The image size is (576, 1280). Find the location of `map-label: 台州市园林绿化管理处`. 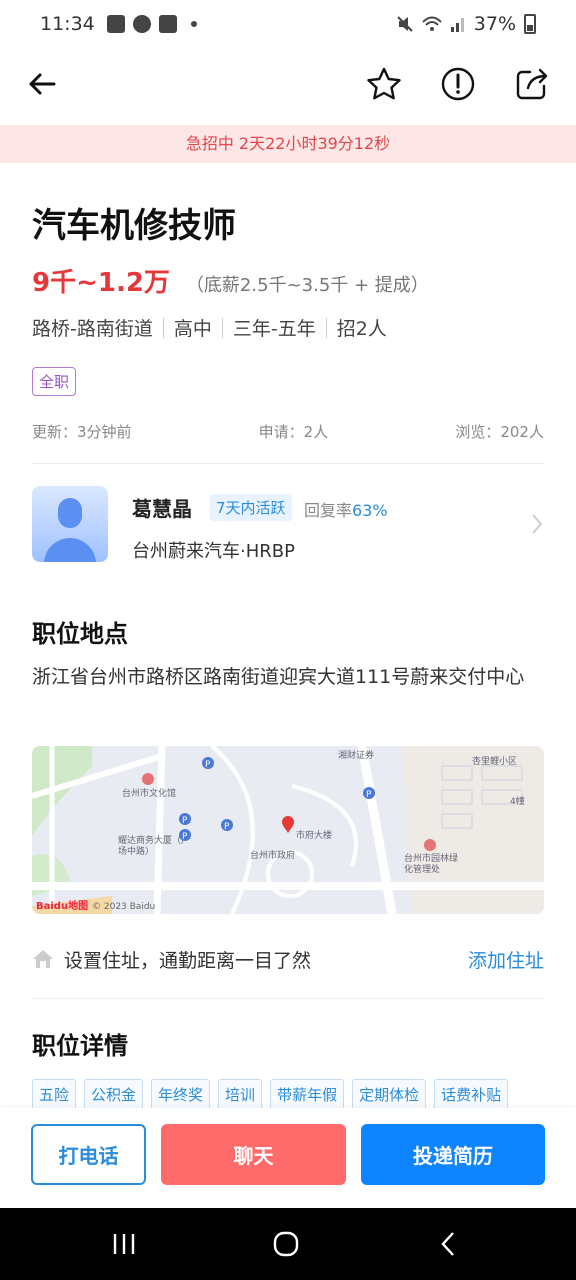

map-label: 台州市园林绿化管理处 is located at coordinates (431, 864).